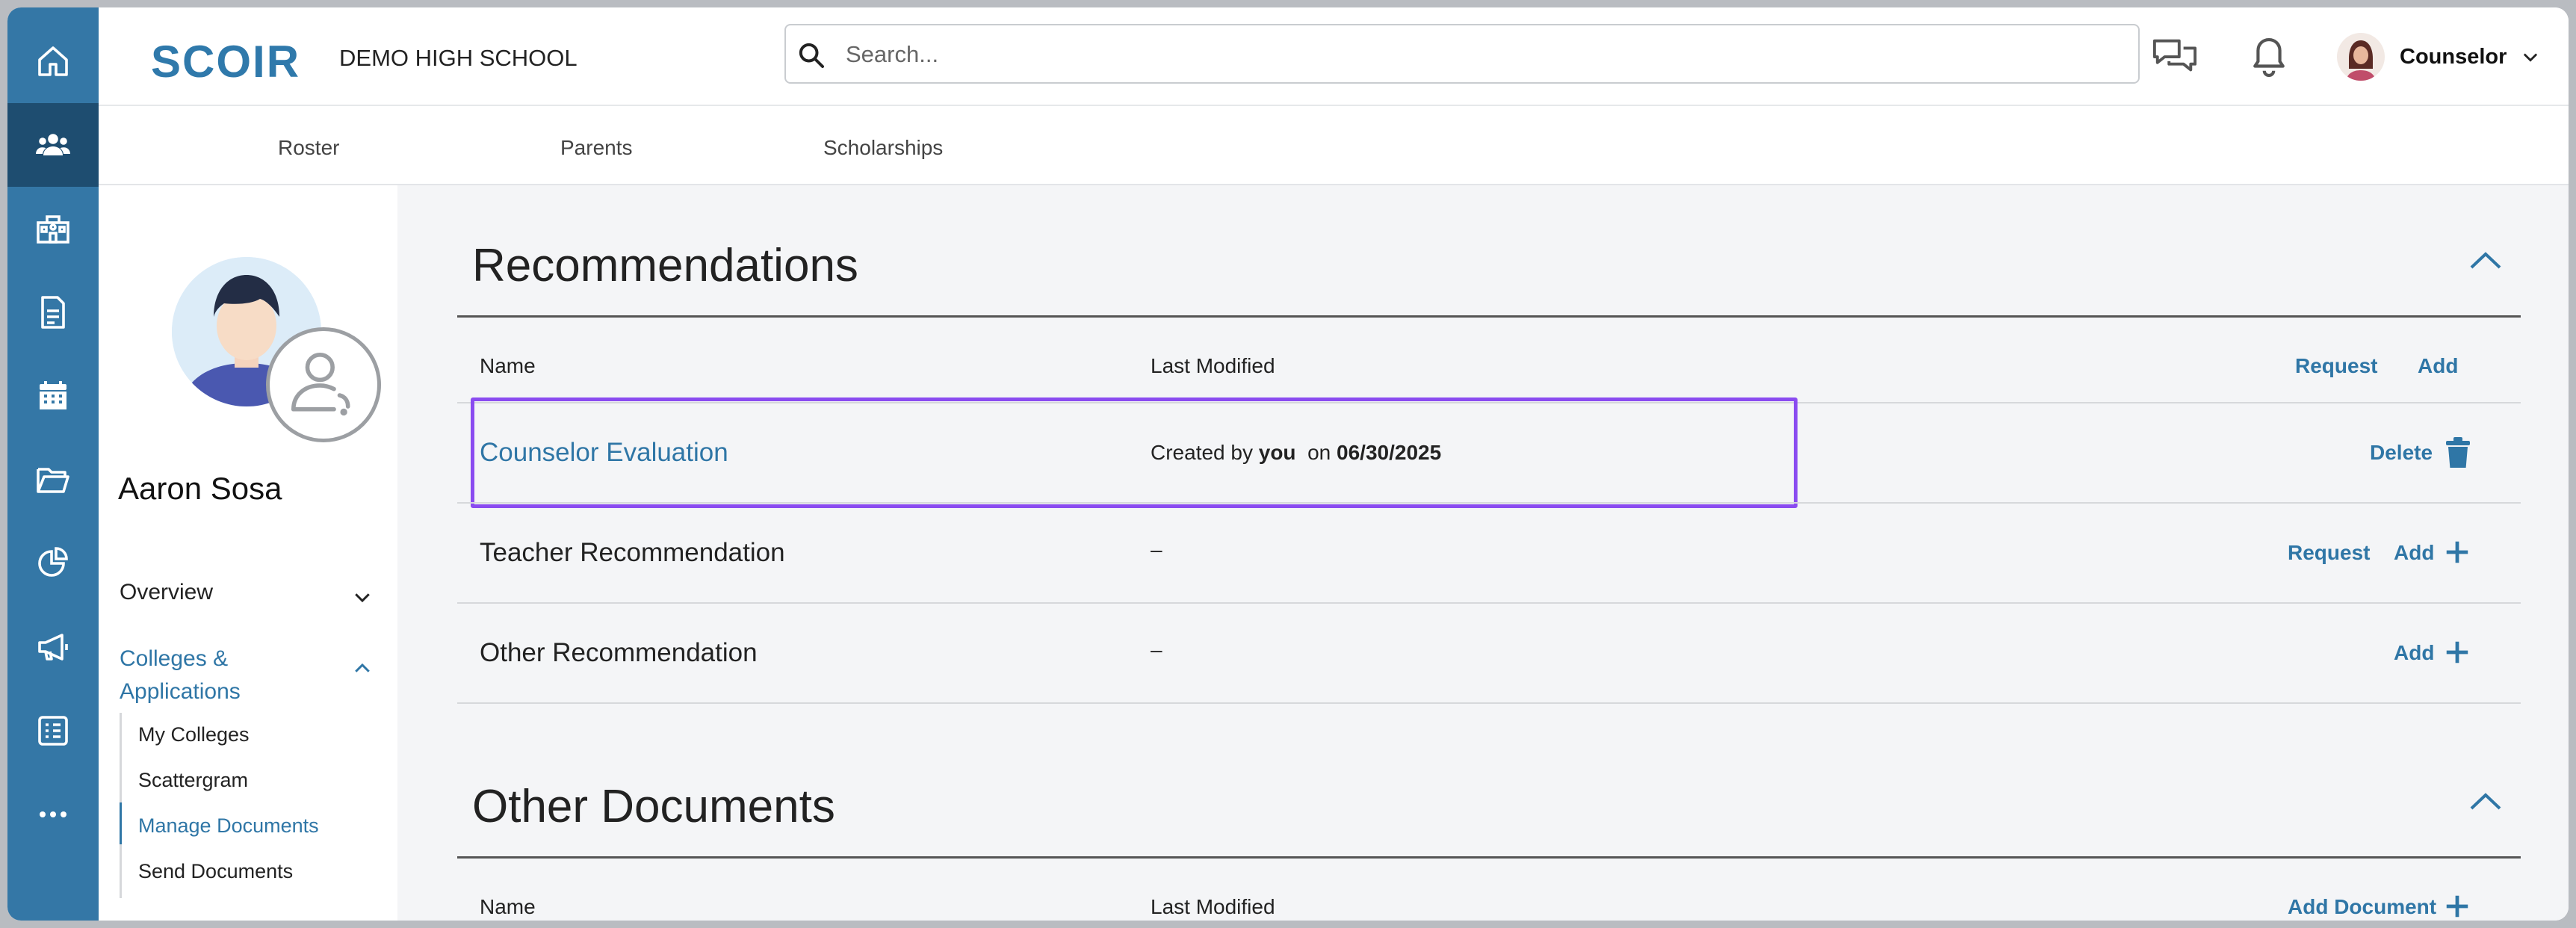 This screenshot has height=928, width=2576. Describe the element at coordinates (194, 734) in the screenshot. I see `sub-item-my-colleges: My Colleges` at that location.